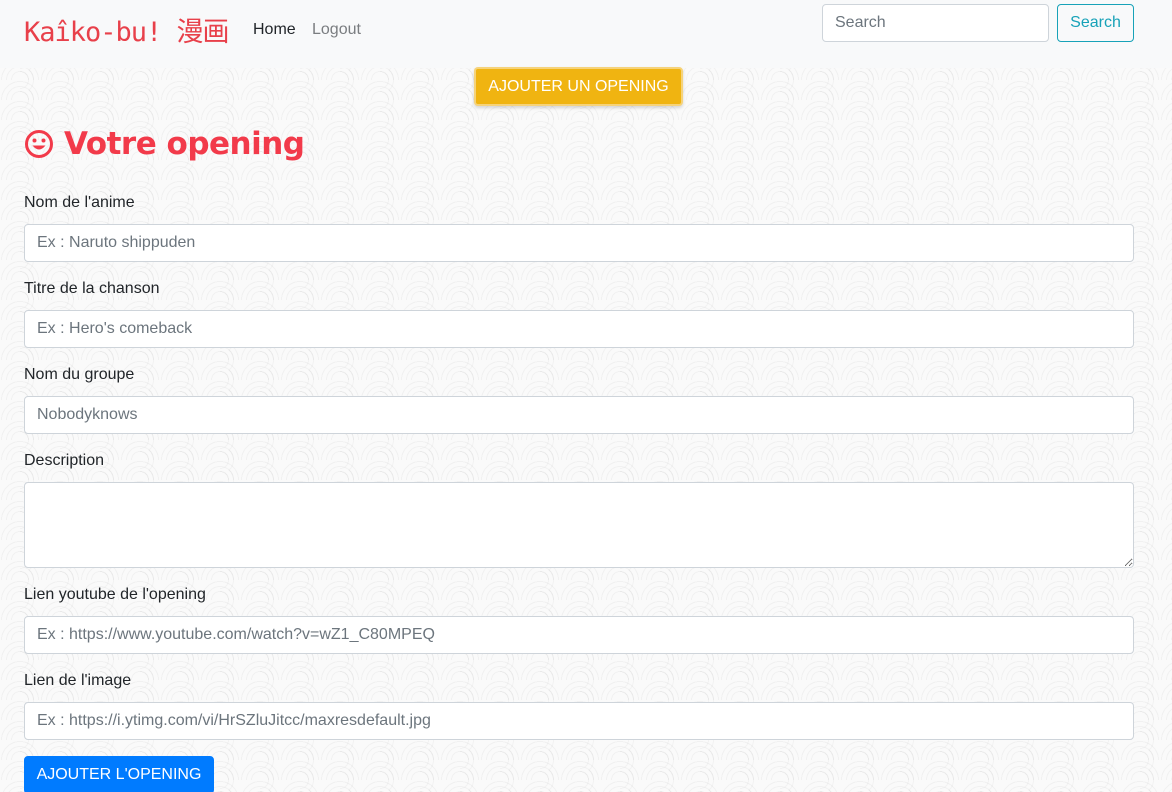  Describe the element at coordinates (78, 680) in the screenshot. I see `image-link-label: Lien de l'image` at that location.